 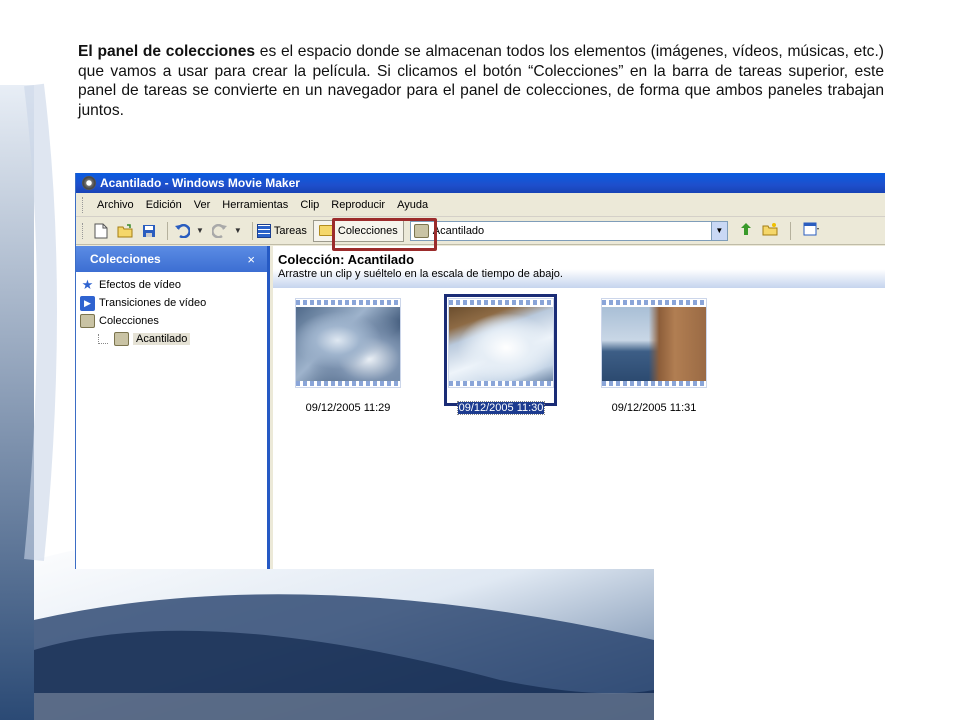 I want to click on new-folder-icon, so click(x=770, y=229).